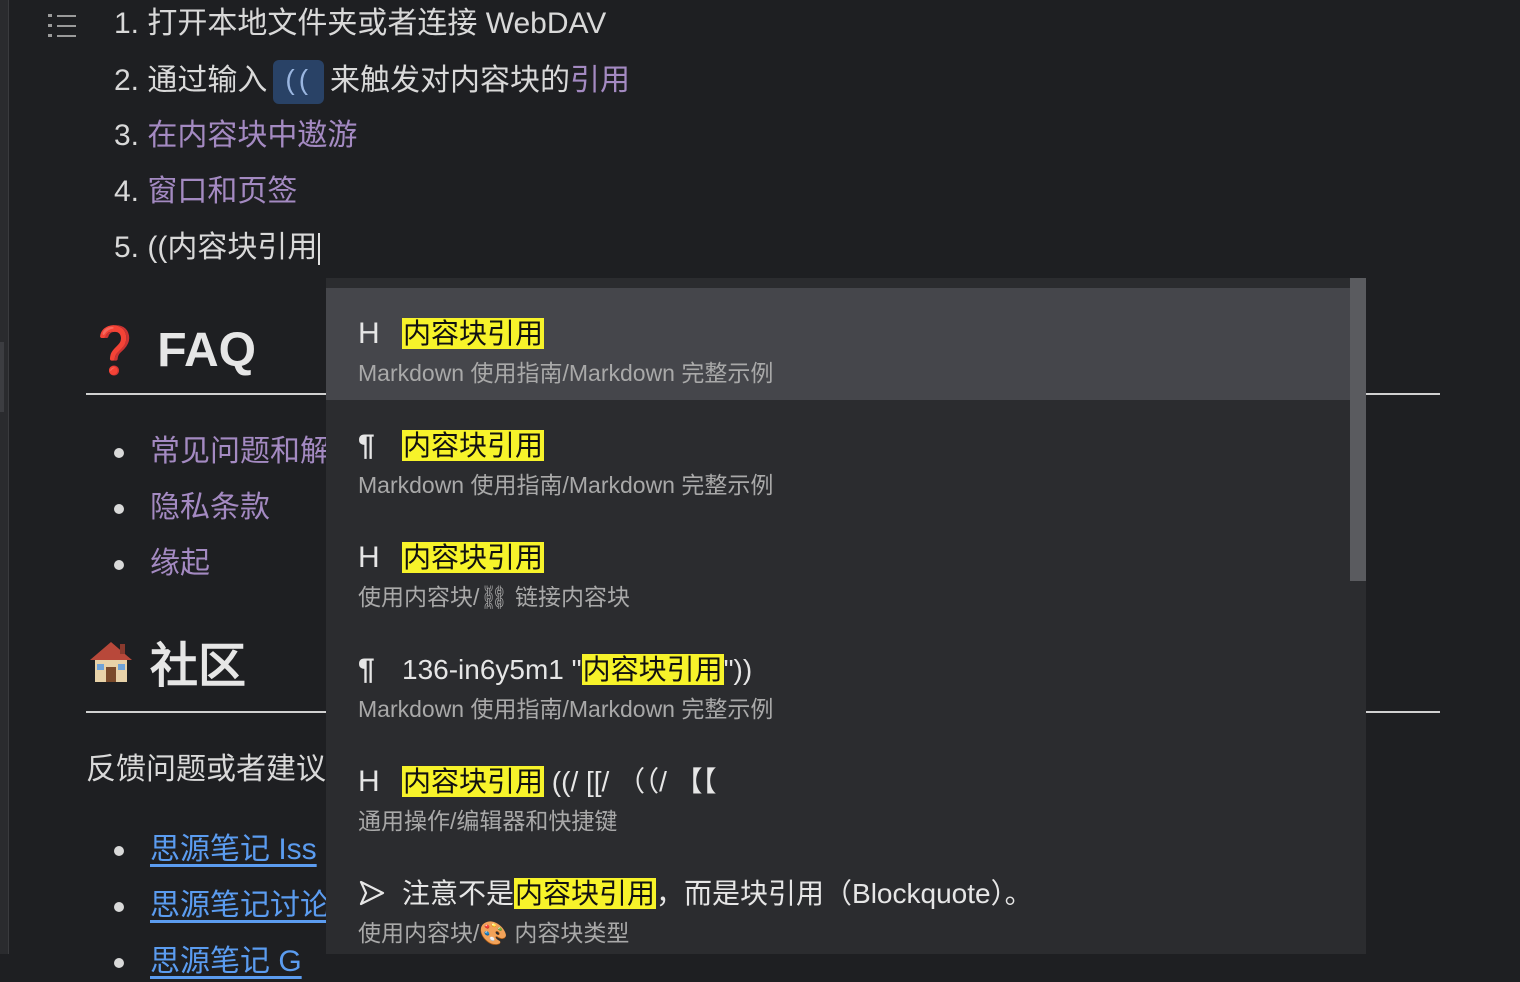 Image resolution: width=1520 pixels, height=982 pixels. Describe the element at coordinates (1358, 429) in the screenshot. I see `scrollbar-thumb` at that location.